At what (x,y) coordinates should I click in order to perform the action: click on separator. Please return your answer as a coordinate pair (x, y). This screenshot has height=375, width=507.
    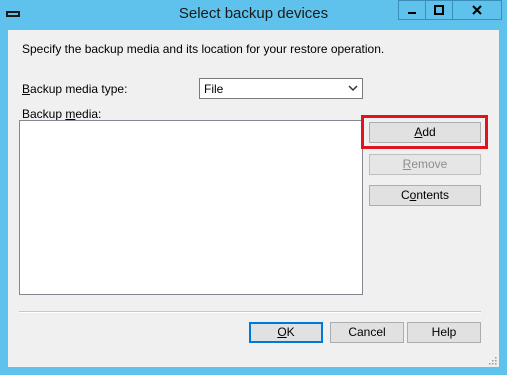
    Looking at the image, I should click on (250, 312).